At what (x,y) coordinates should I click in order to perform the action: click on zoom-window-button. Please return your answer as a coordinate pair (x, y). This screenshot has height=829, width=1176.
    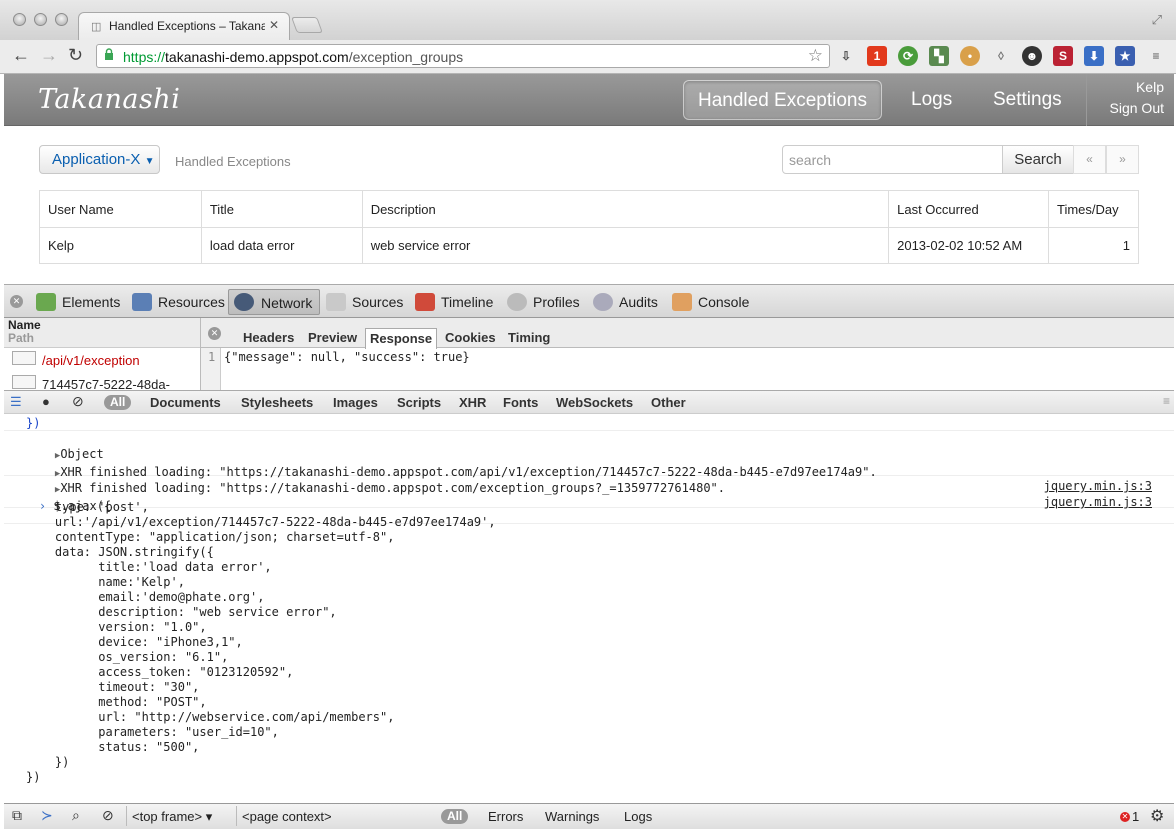
    Looking at the image, I should click on (61, 19).